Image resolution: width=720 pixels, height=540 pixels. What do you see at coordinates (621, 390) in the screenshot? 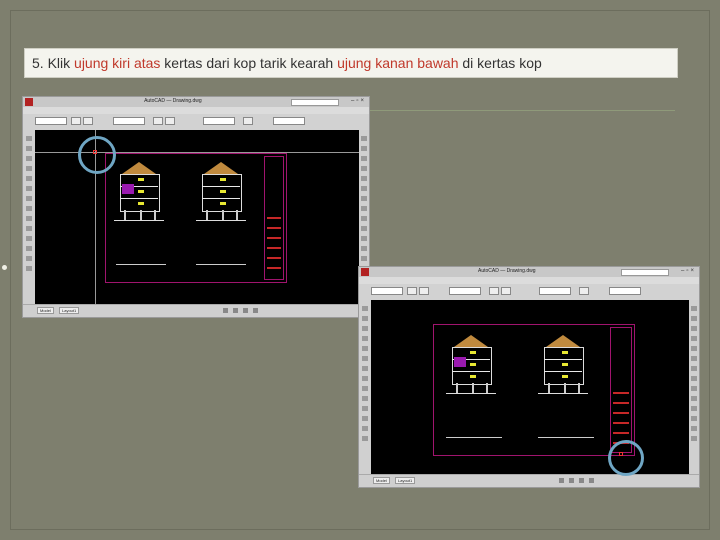
I see `title-block` at bounding box center [621, 390].